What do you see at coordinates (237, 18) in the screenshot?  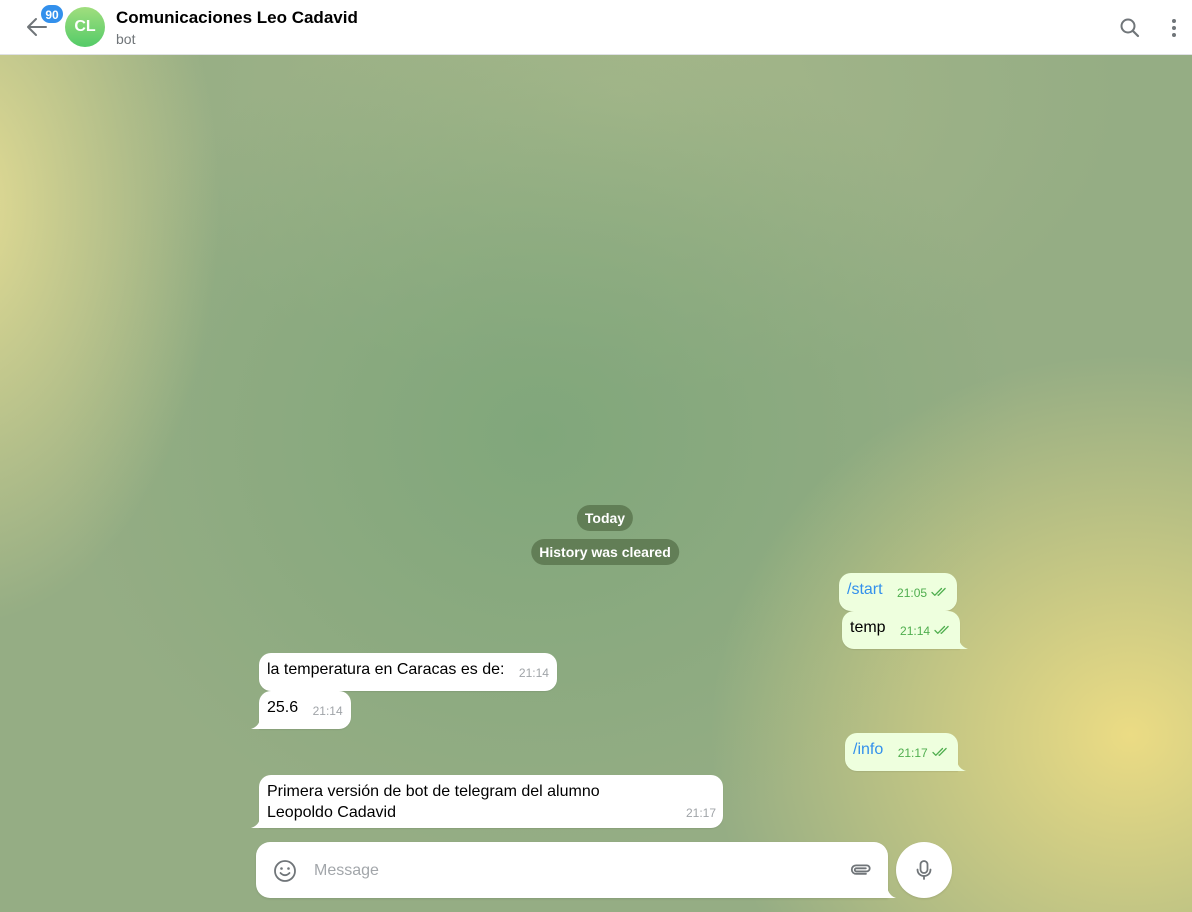 I see `chat-title: Comunicaciones Leo Cadavid` at bounding box center [237, 18].